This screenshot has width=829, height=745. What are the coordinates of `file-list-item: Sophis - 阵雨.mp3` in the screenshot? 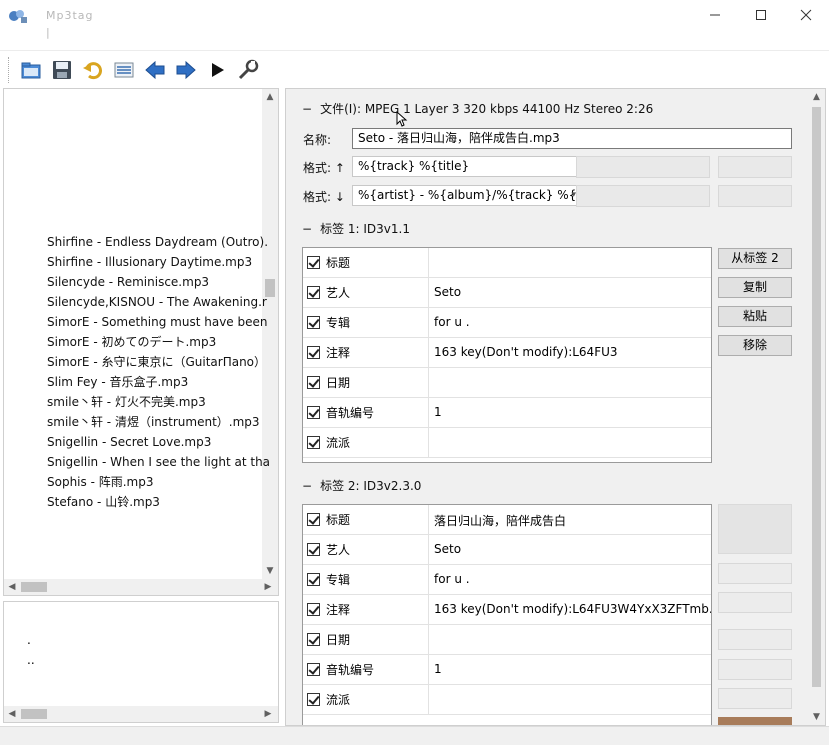 It's located at (100, 482).